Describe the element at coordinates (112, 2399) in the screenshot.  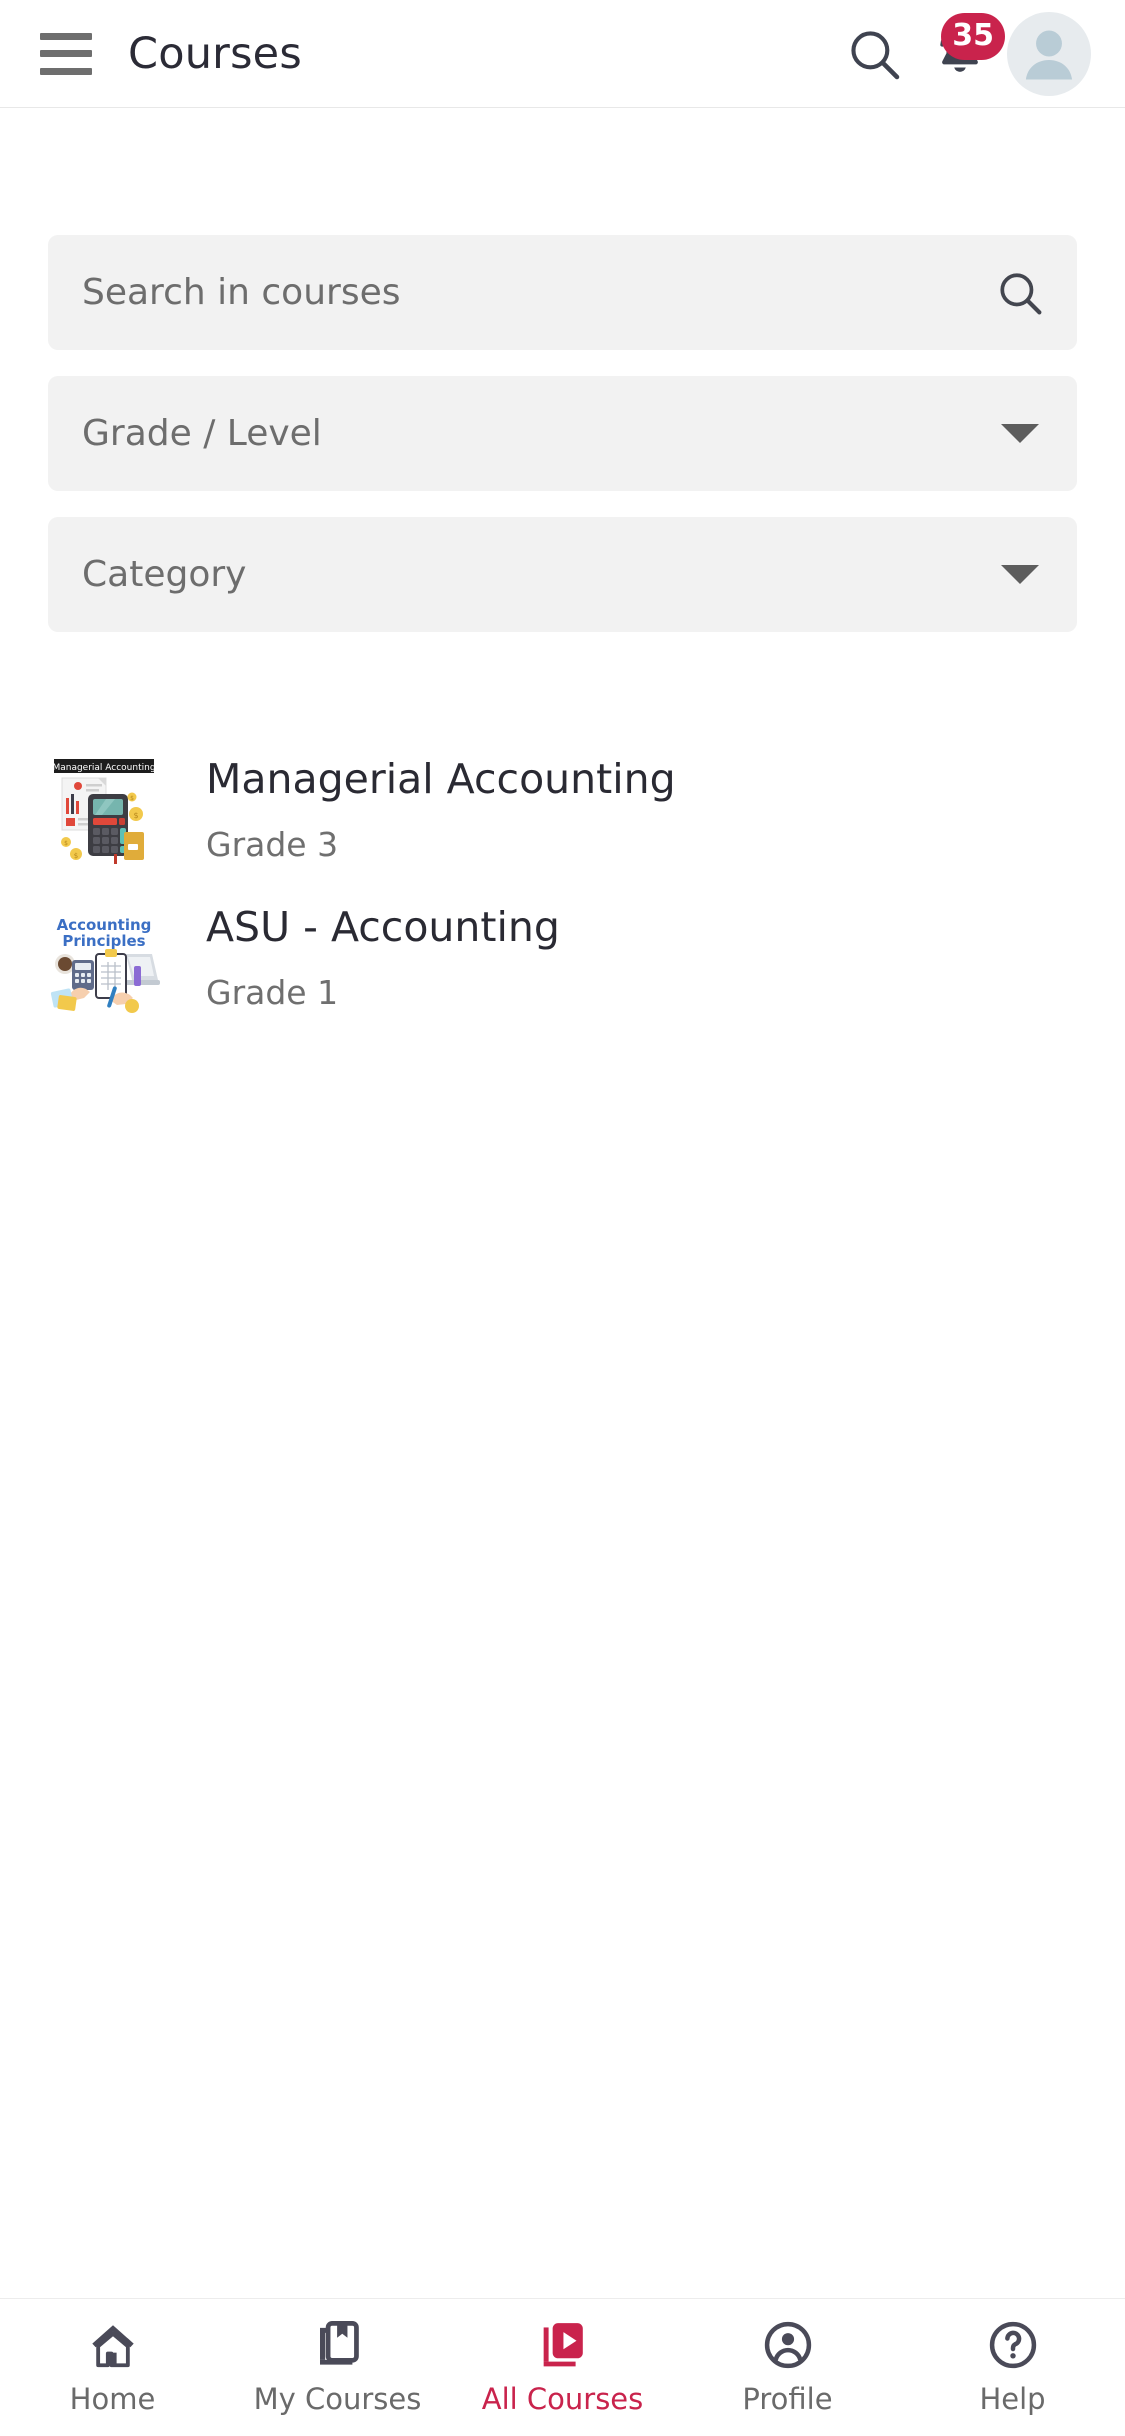
I see `nav-label-home: Home` at that location.